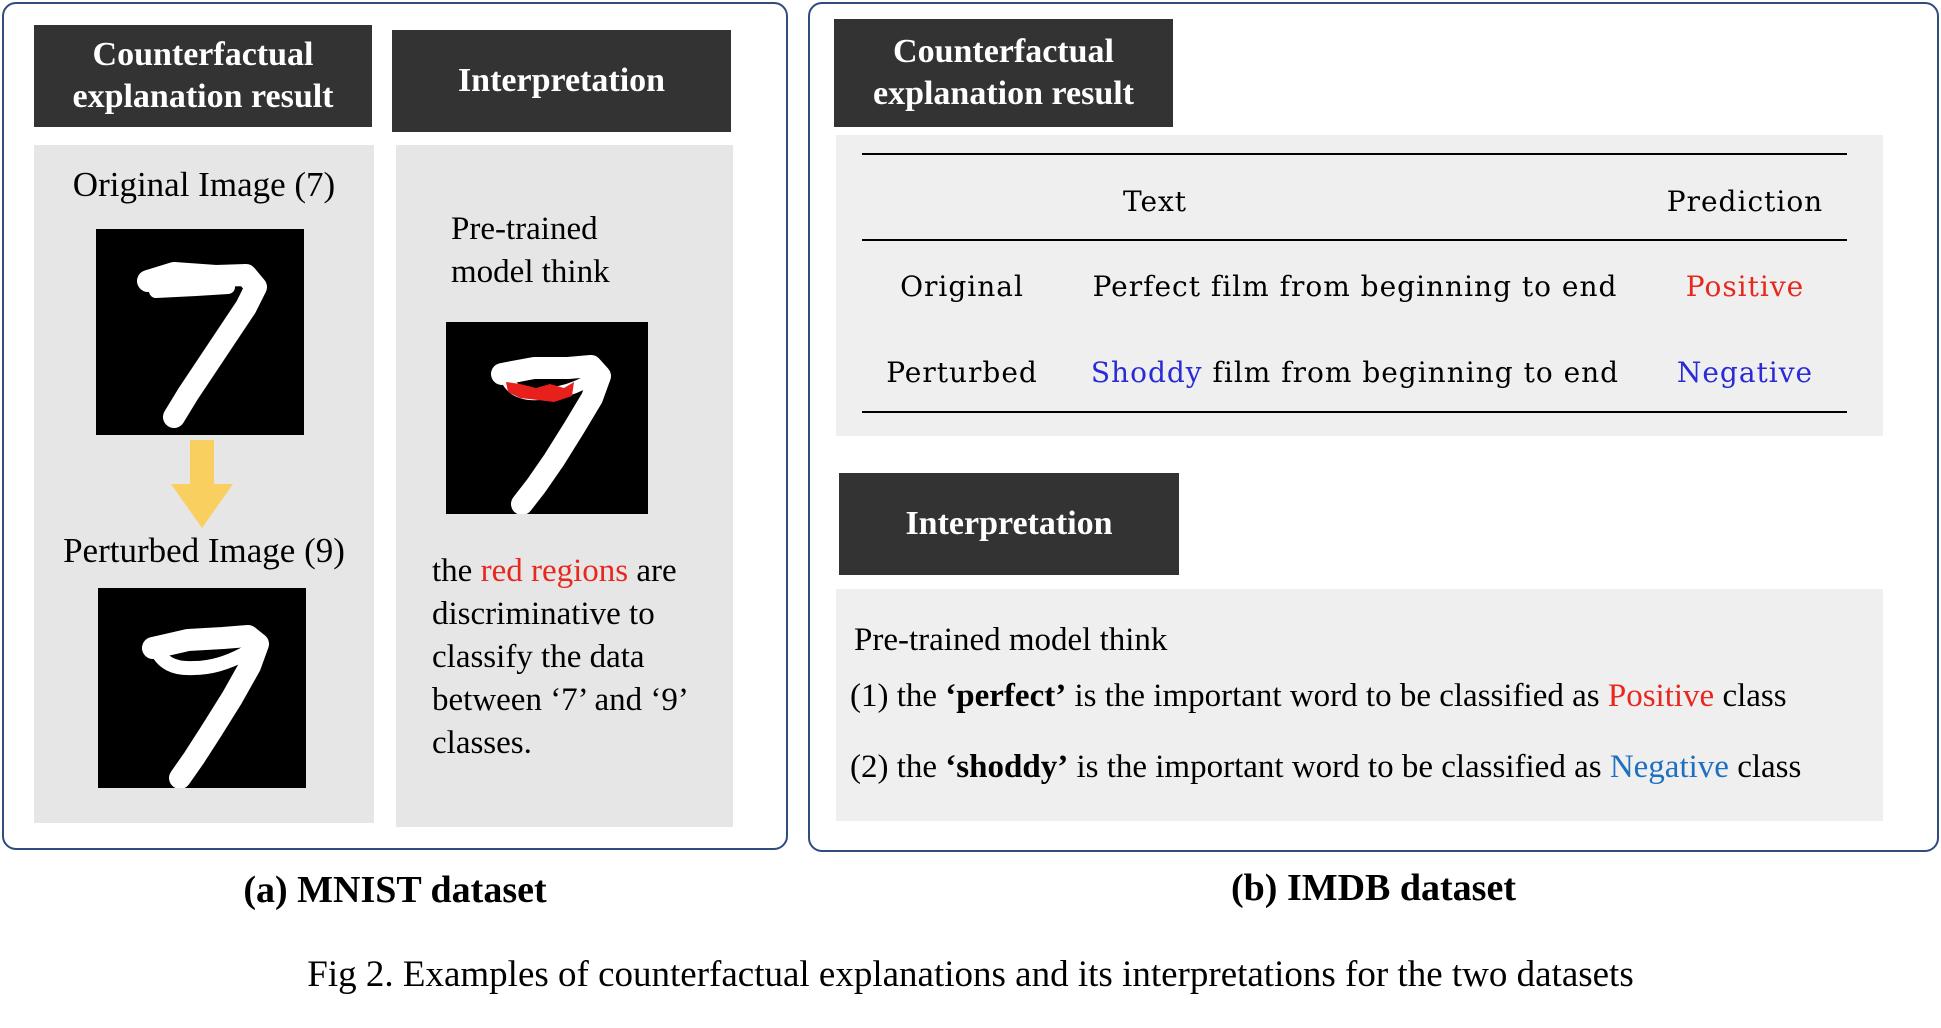  What do you see at coordinates (1754, 696) in the screenshot?
I see `line1-end: class` at bounding box center [1754, 696].